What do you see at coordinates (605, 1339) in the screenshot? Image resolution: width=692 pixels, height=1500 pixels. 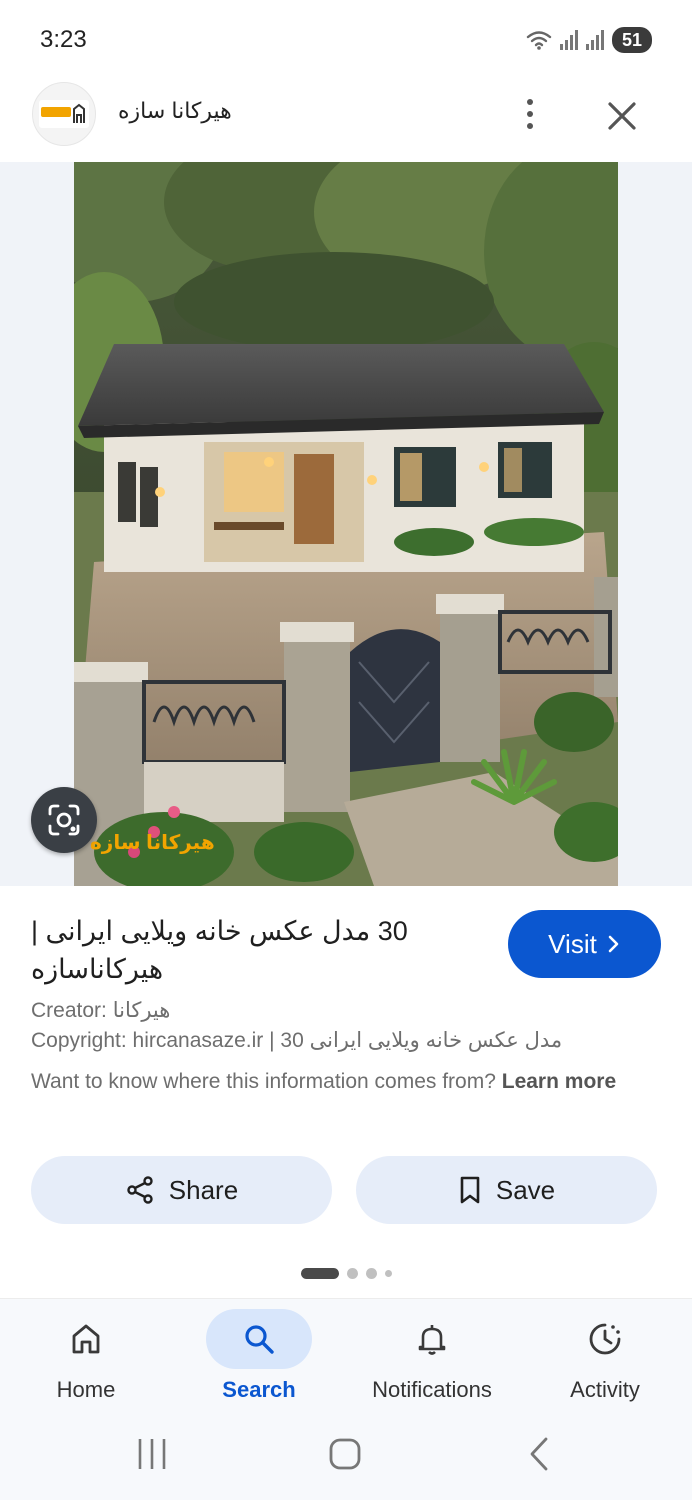 I see `activity-icon` at bounding box center [605, 1339].